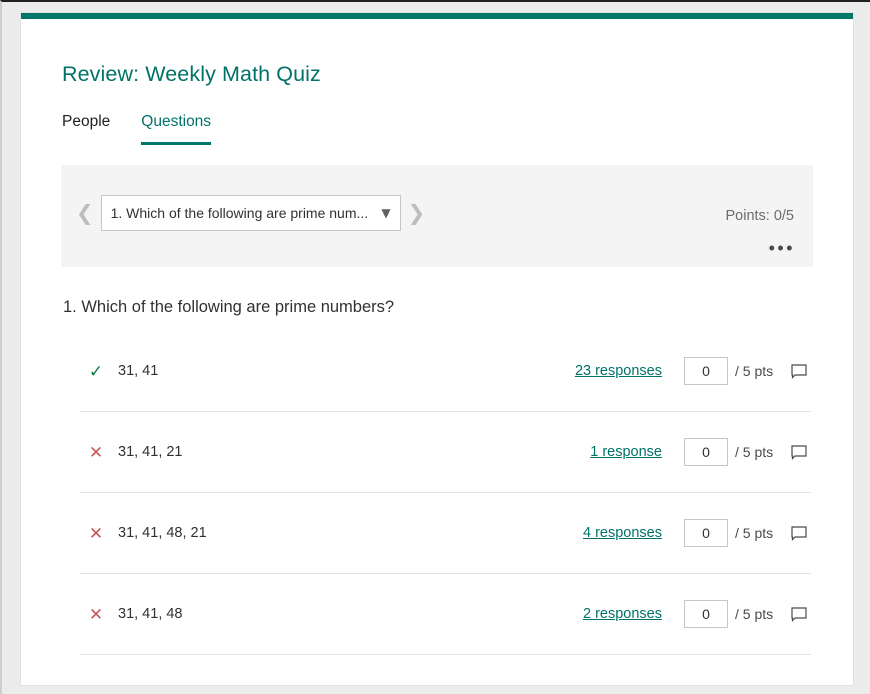  Describe the element at coordinates (150, 614) in the screenshot. I see `answer-text: 31, 41, 48` at that location.